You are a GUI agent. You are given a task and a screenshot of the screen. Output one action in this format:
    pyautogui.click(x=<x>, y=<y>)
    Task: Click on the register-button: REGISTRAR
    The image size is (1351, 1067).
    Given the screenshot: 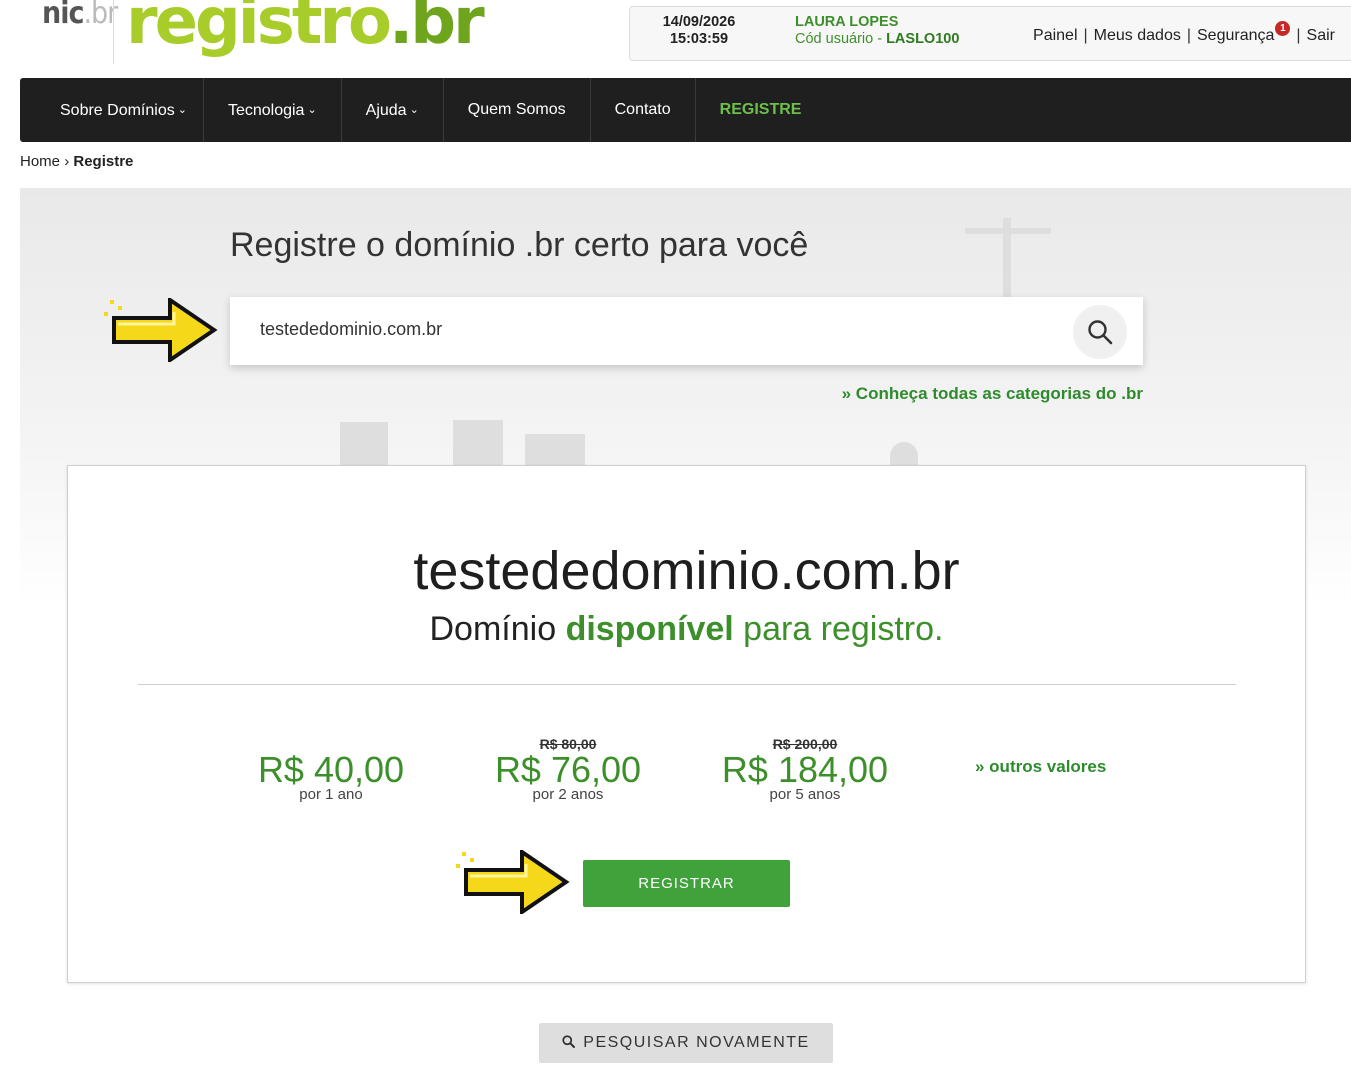 What is the action you would take?
    pyautogui.click(x=686, y=883)
    